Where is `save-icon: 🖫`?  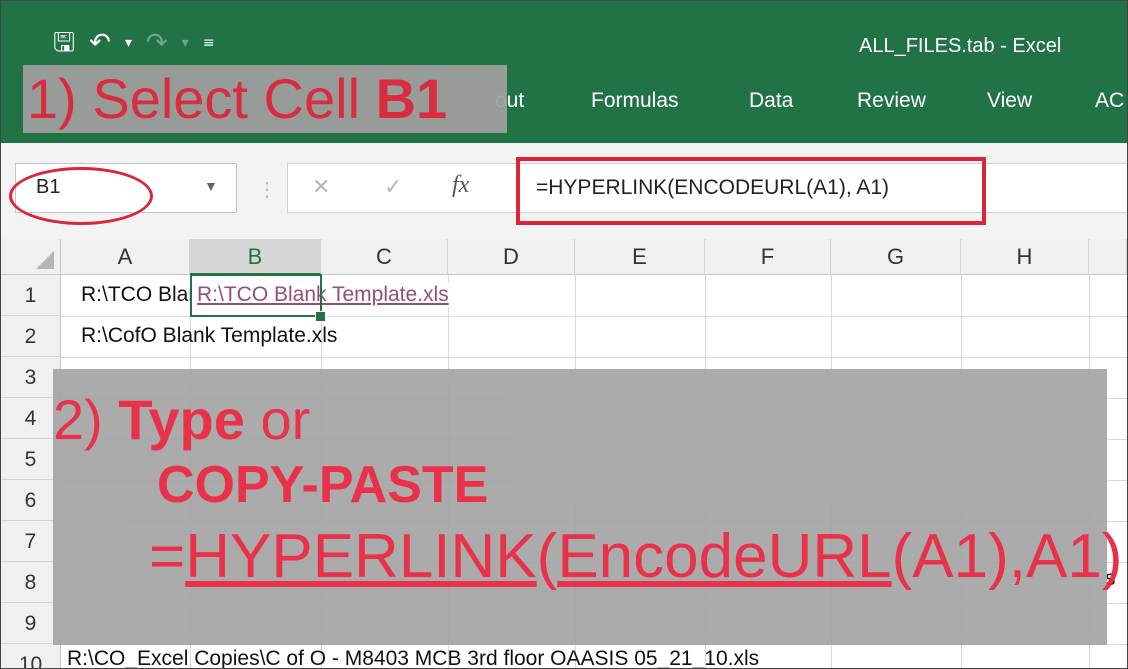 save-icon: 🖫 is located at coordinates (64, 43).